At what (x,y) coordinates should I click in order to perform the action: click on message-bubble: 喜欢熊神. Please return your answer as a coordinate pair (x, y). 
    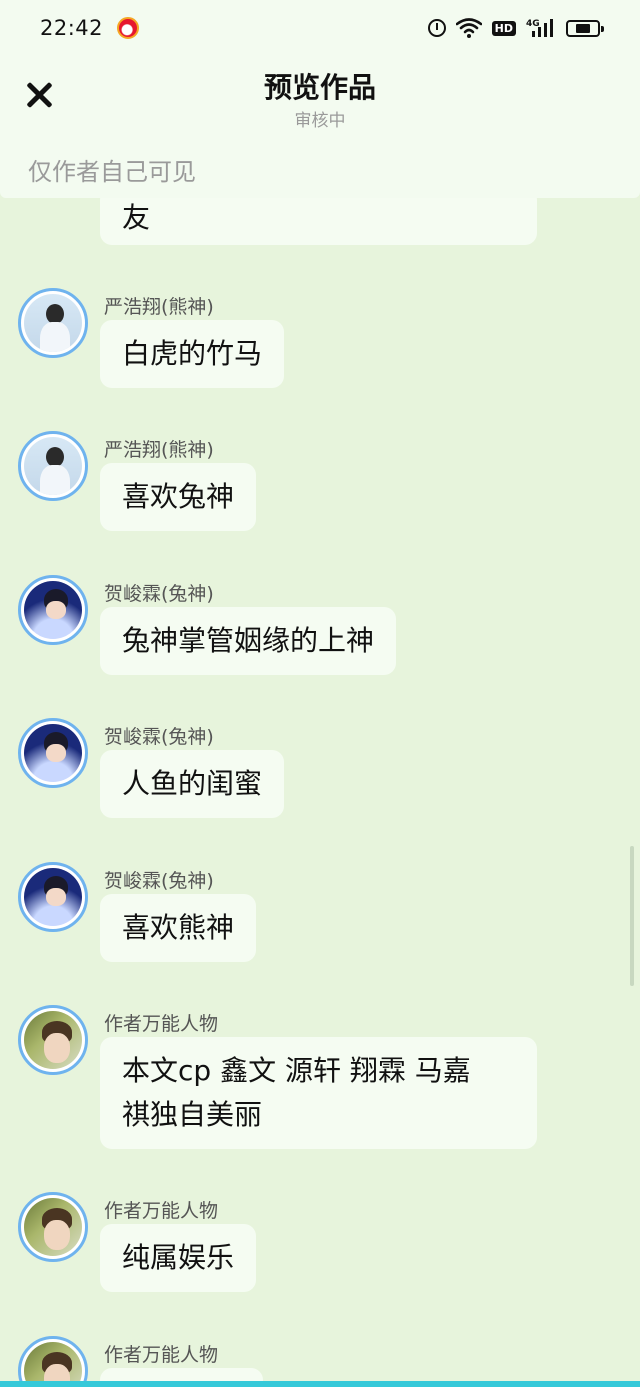
    Looking at the image, I should click on (178, 928).